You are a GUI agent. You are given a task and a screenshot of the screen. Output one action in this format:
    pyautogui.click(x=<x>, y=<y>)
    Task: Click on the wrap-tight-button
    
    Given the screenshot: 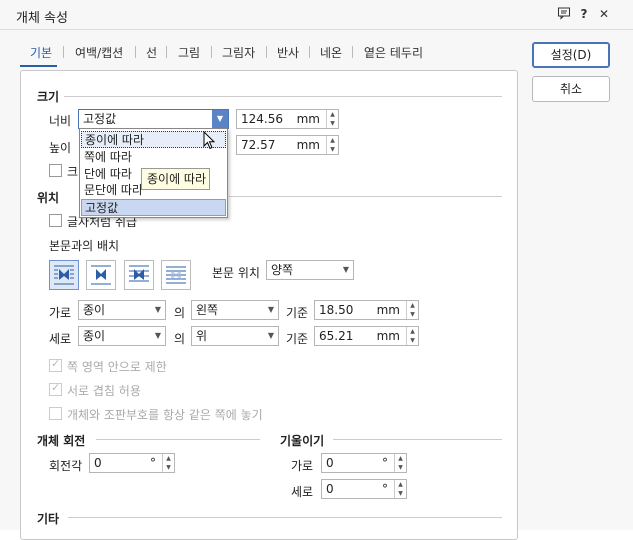 What is the action you would take?
    pyautogui.click(x=101, y=275)
    